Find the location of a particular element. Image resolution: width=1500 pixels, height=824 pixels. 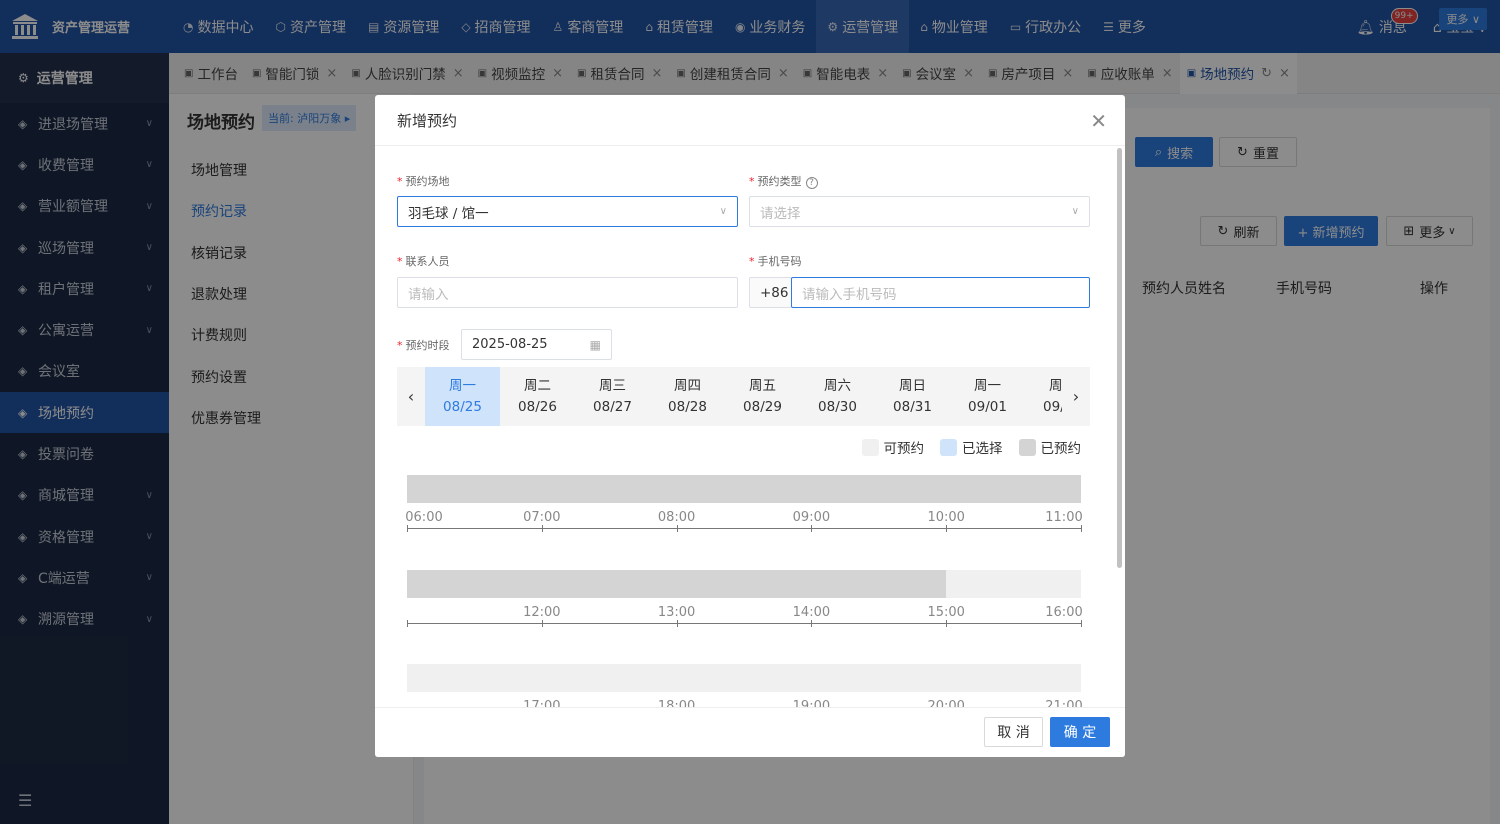

timeline-label: 11:00 is located at coordinates (1064, 517).